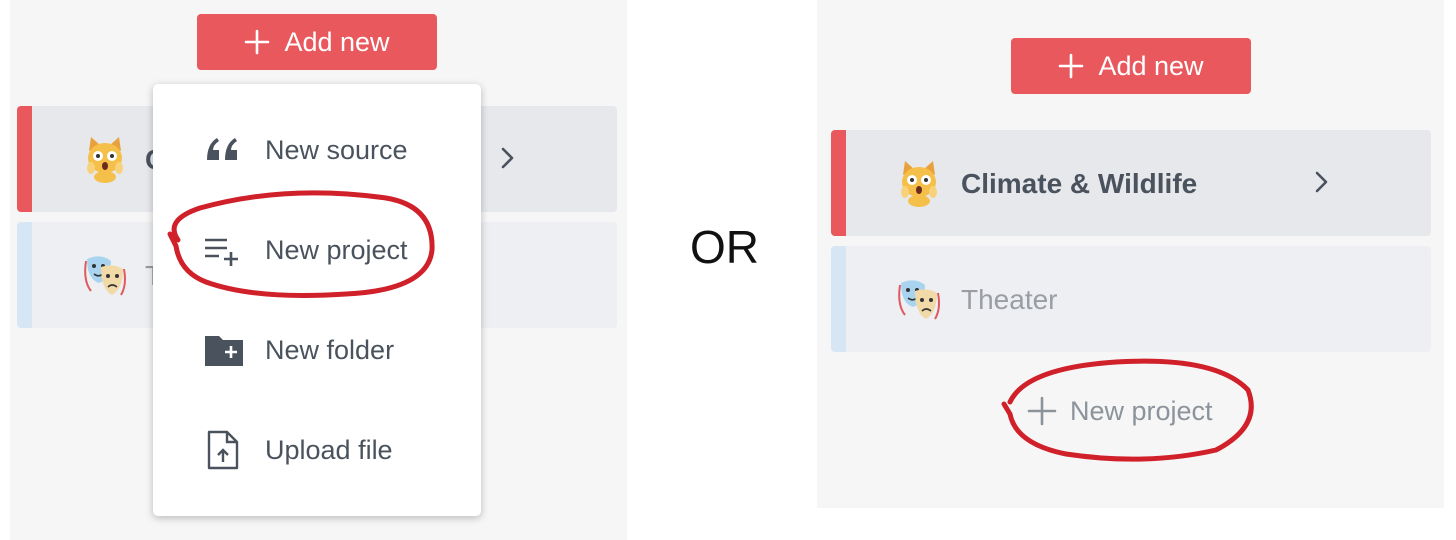 The width and height of the screenshot is (1456, 540). I want to click on project-row-active: Climate & Wildlife, so click(1131, 183).